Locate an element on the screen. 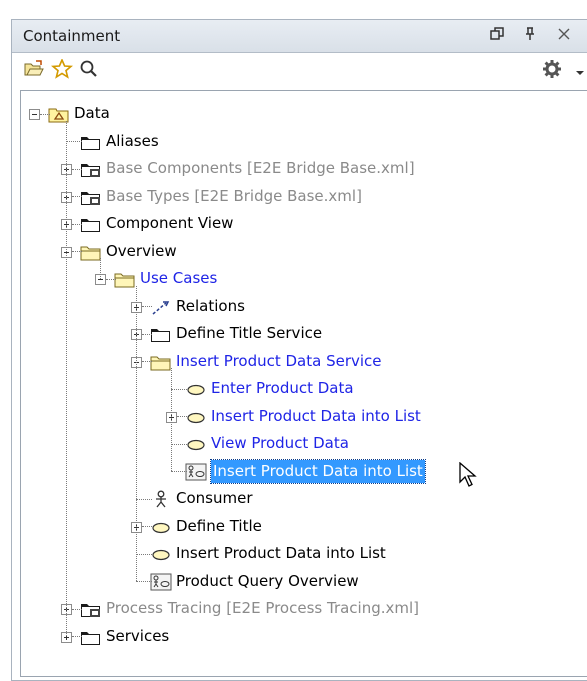  open-folder-icon is located at coordinates (34, 71).